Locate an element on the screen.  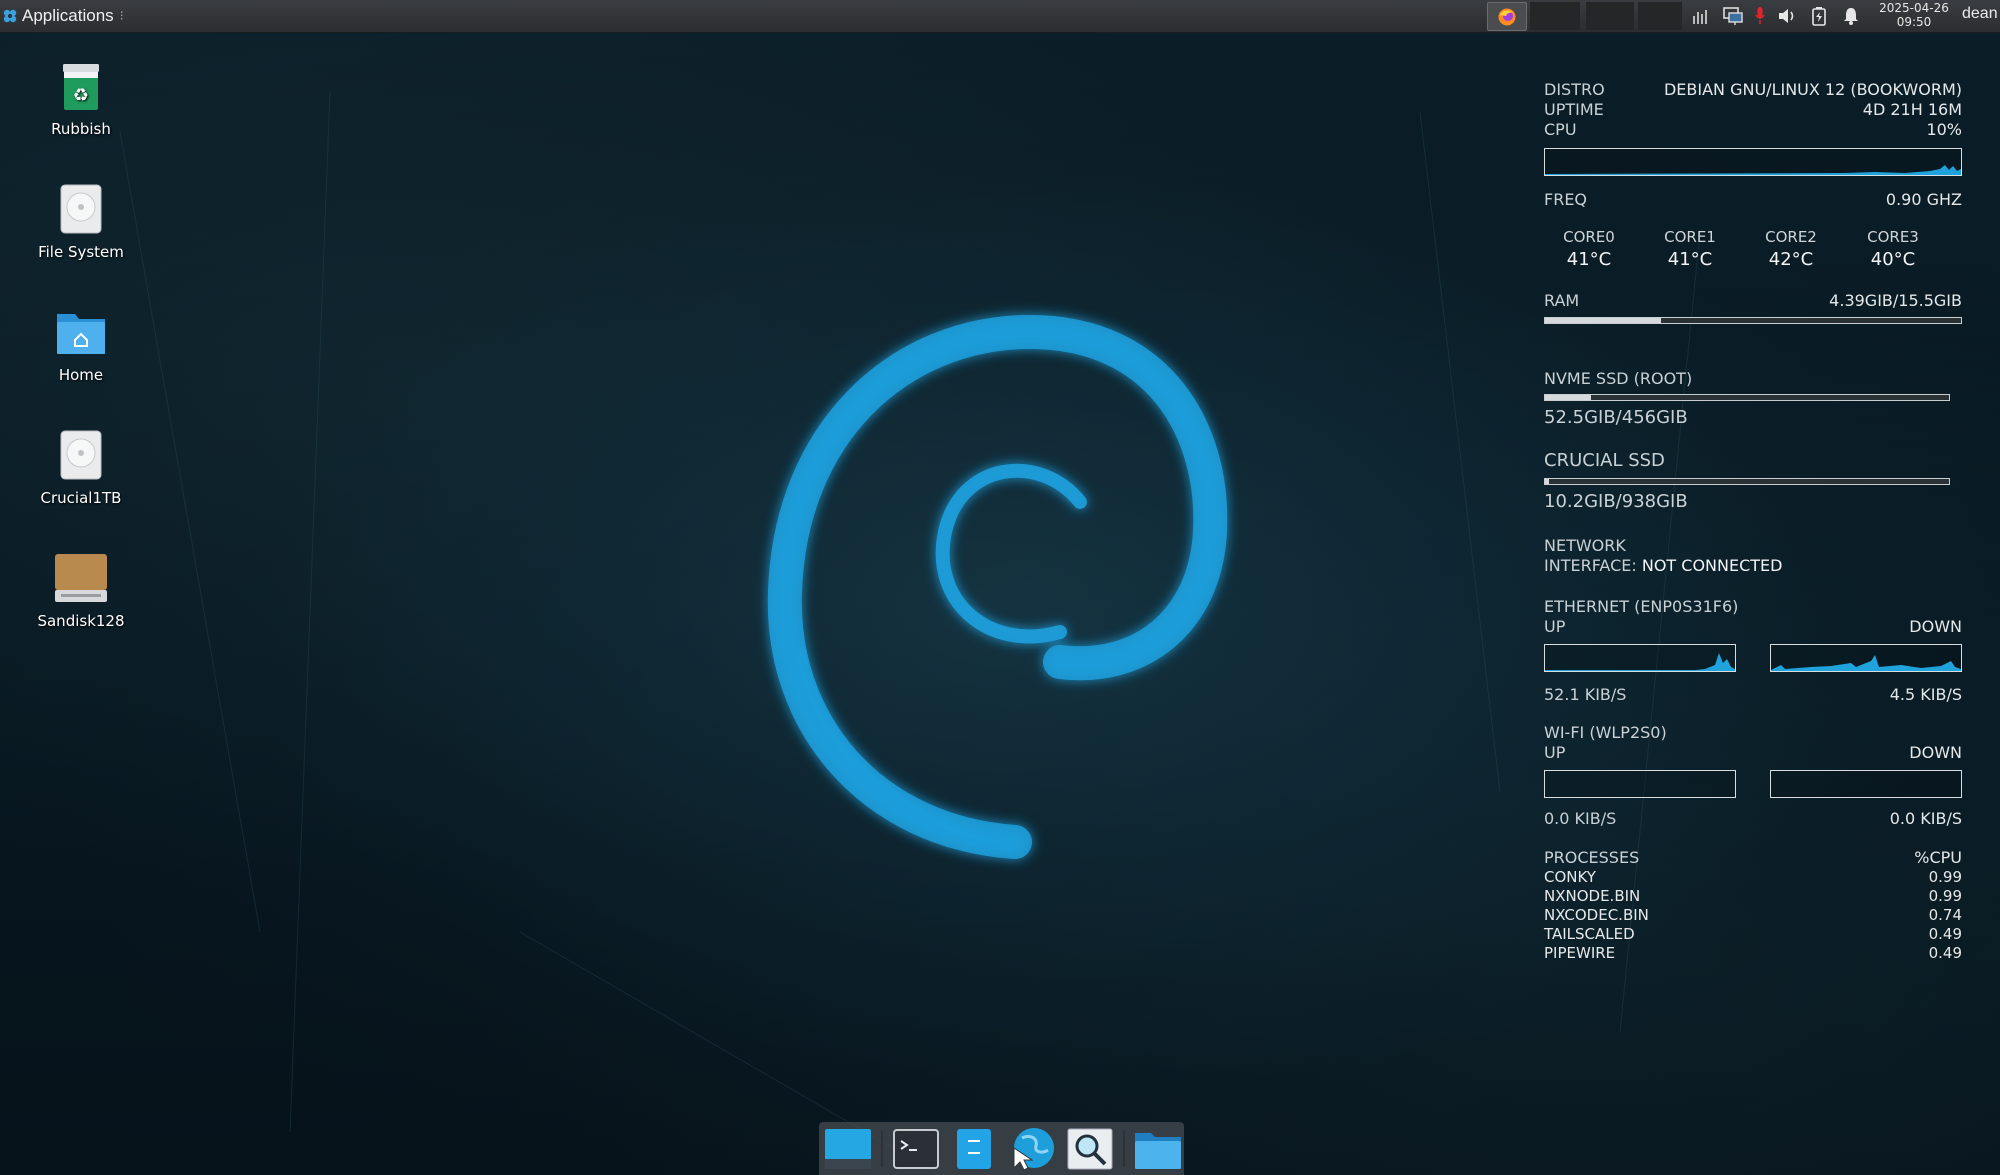
wifi-up-graph is located at coordinates (1640, 784).